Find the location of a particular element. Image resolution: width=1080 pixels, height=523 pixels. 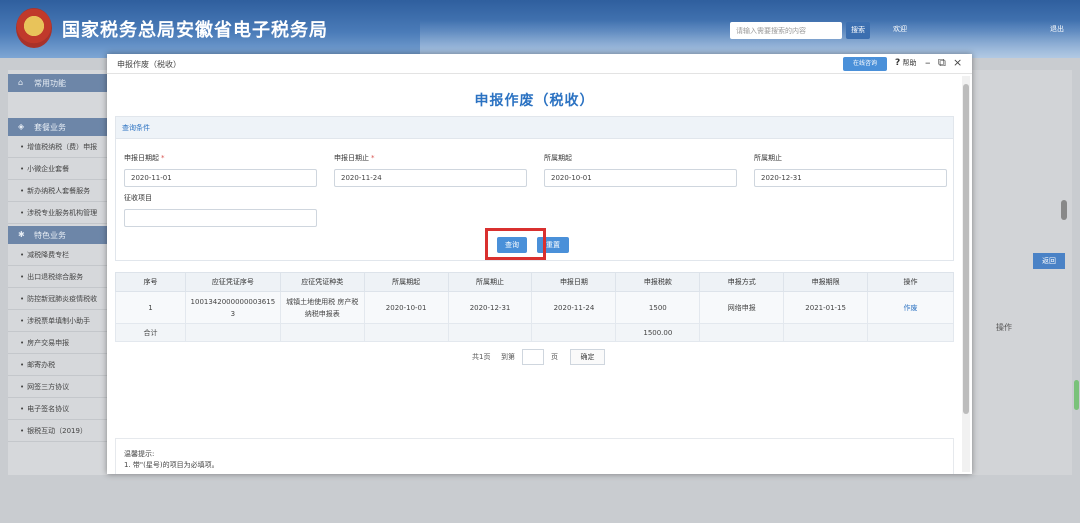

column-header: 应征凭证序号 is located at coordinates (232, 282).